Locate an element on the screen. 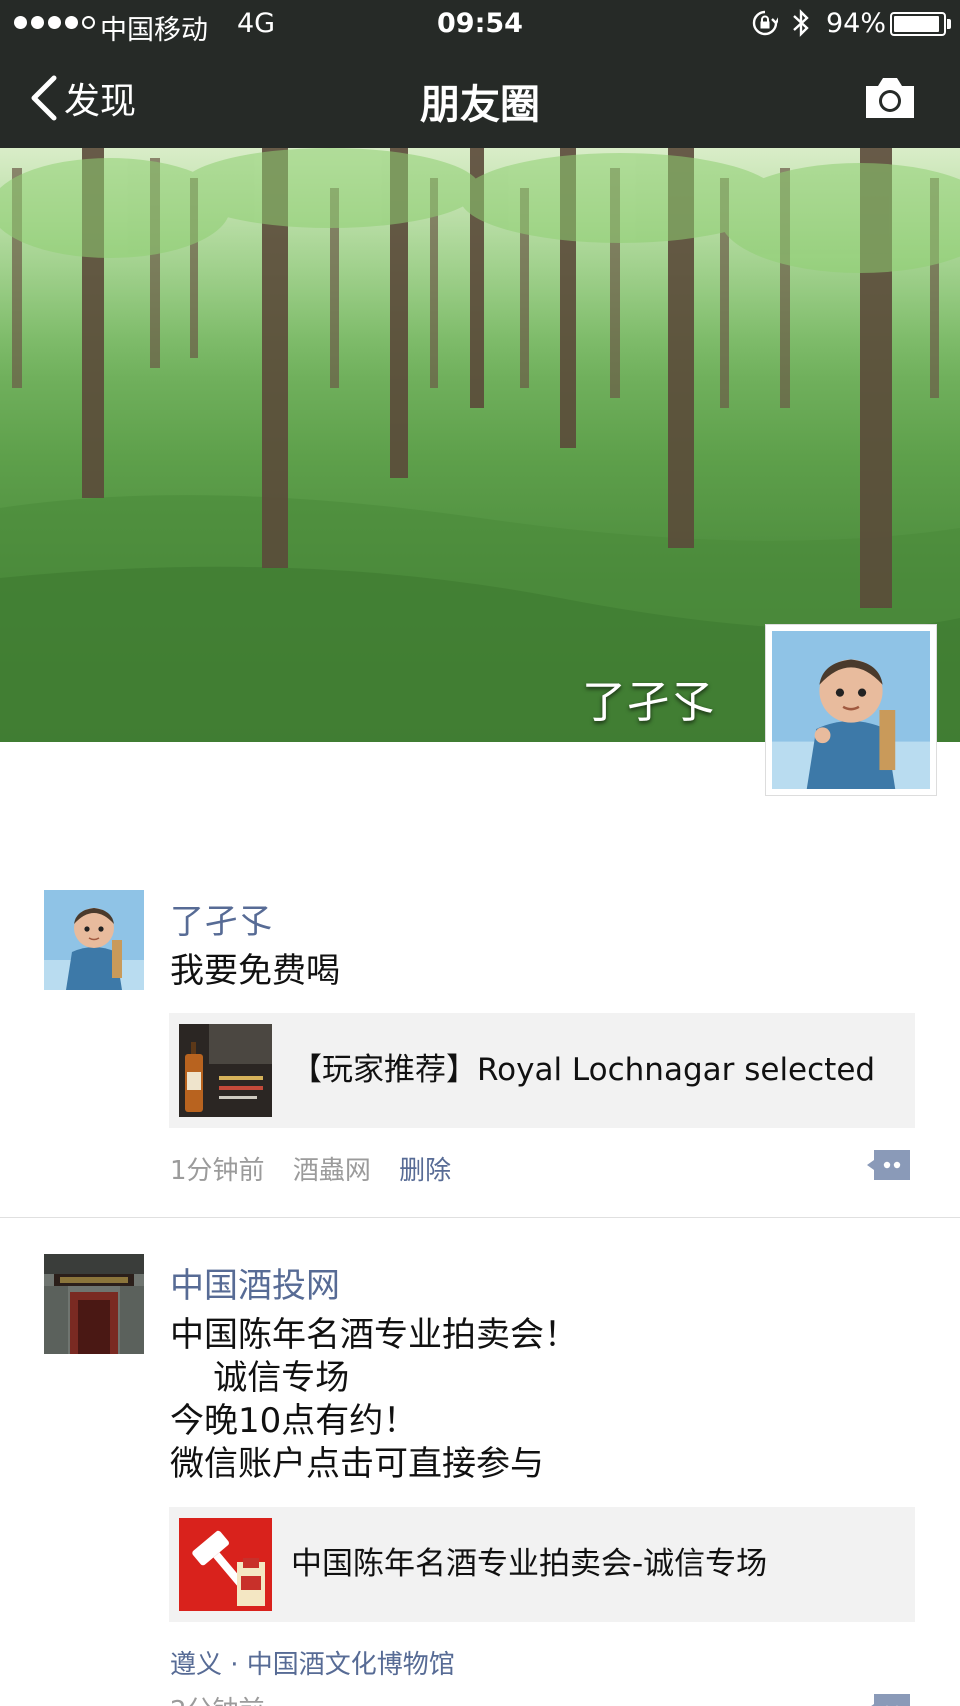  auction-gavel-image is located at coordinates (225, 1564).